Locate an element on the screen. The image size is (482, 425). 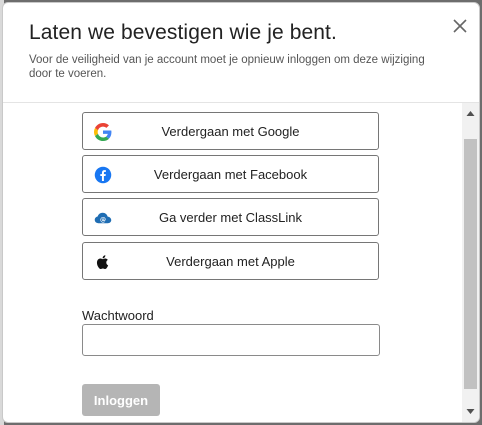
scrollbar-thumb is located at coordinates (470, 264).